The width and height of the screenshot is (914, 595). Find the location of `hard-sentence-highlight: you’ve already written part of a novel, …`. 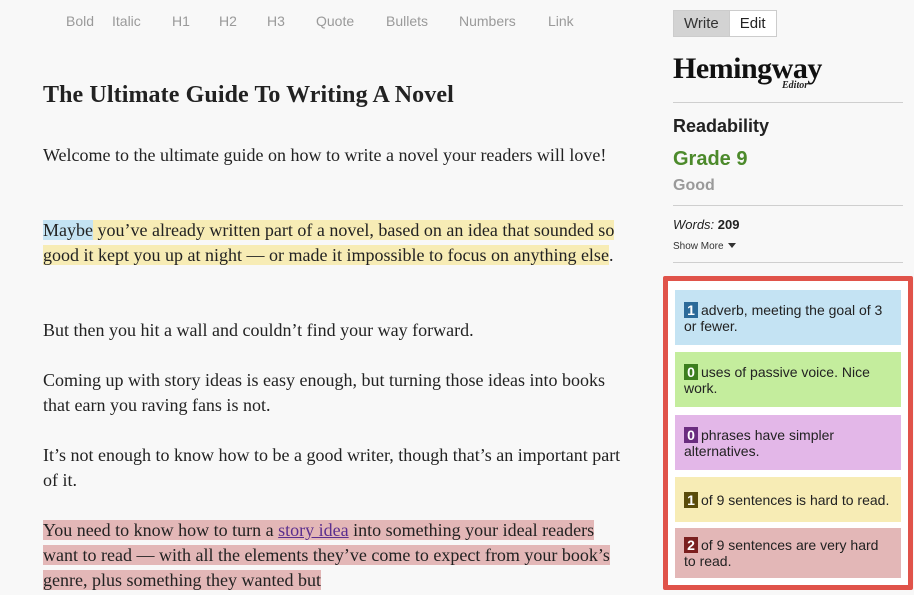

hard-sentence-highlight: you’ve already written part of a novel, … is located at coordinates (329, 242).